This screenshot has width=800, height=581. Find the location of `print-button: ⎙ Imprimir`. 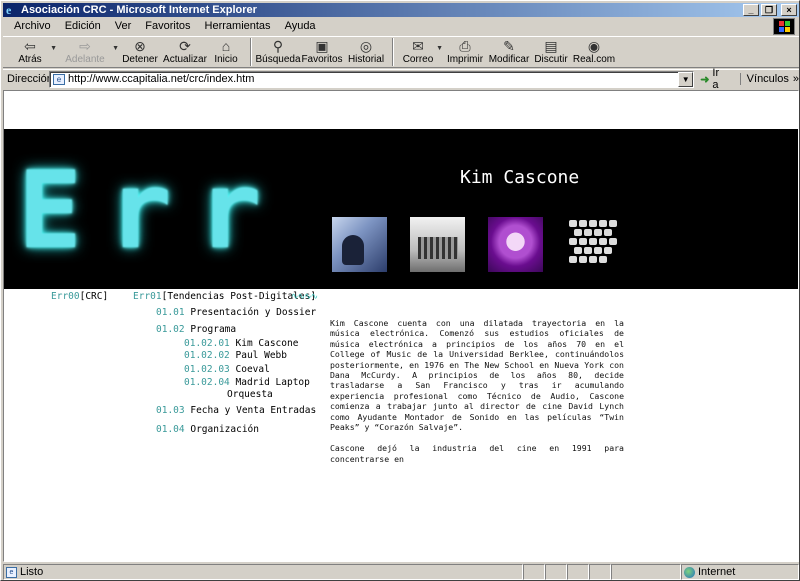

print-button: ⎙ Imprimir is located at coordinates (465, 52).